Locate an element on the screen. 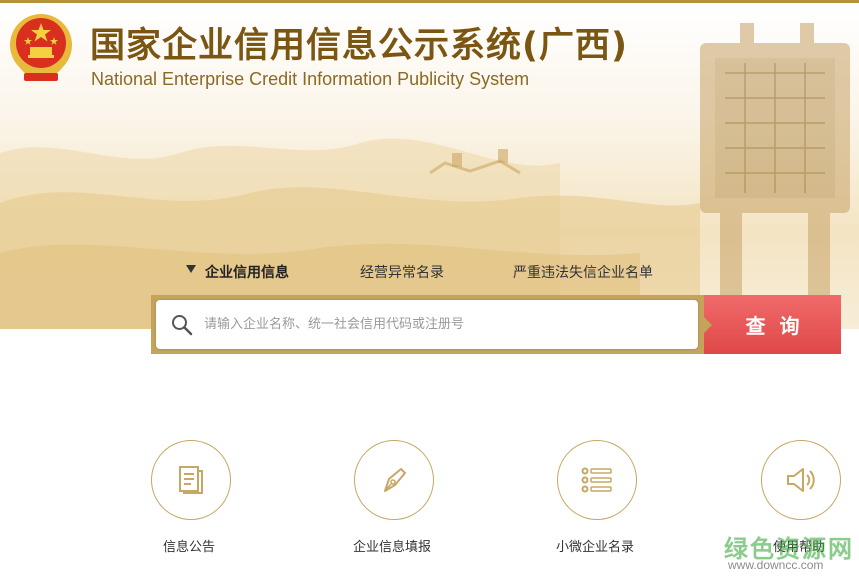 Image resolution: width=859 pixels, height=583 pixels. speaker-icon is located at coordinates (801, 480).